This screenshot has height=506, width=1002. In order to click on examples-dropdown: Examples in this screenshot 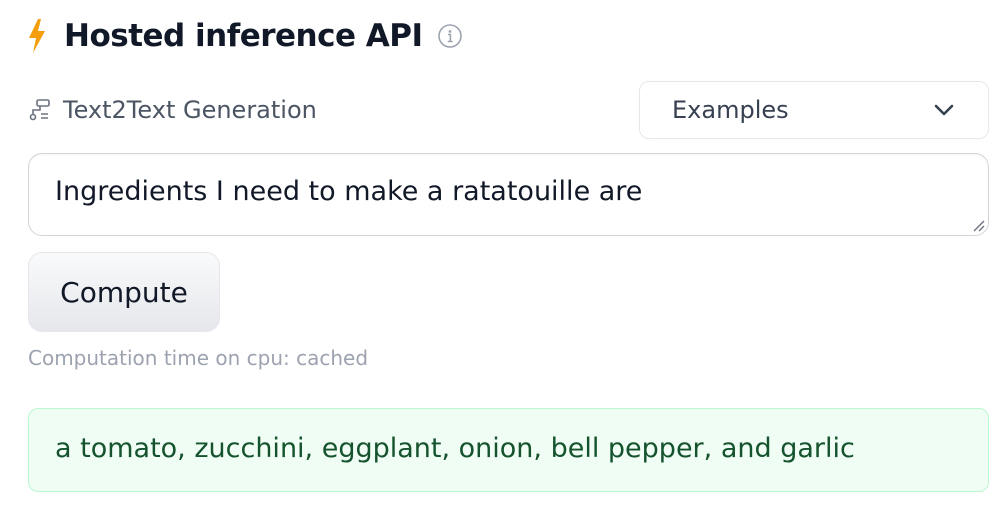, I will do `click(814, 110)`.